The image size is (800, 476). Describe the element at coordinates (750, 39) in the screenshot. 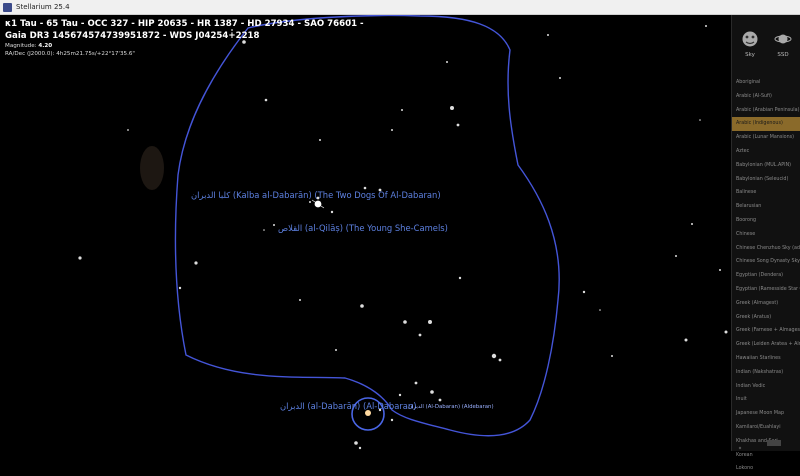

I see `sky-cultures-icon` at that location.